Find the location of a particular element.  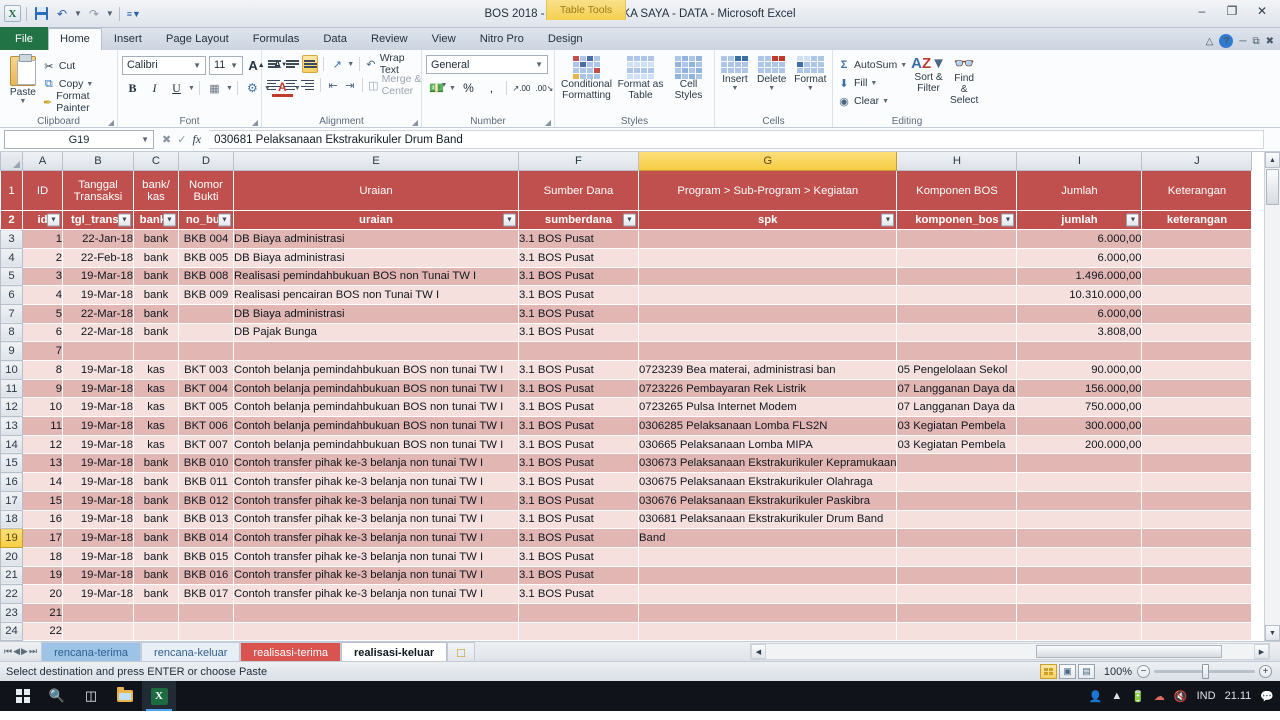

table-row: 97 is located at coordinates (626, 351).